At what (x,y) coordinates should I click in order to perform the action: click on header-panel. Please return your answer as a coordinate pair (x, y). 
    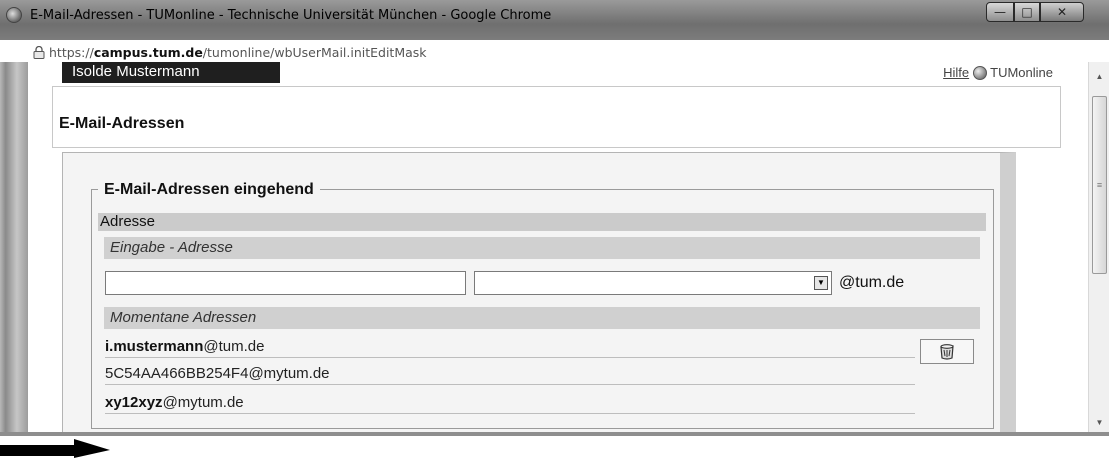
    Looking at the image, I should click on (556, 117).